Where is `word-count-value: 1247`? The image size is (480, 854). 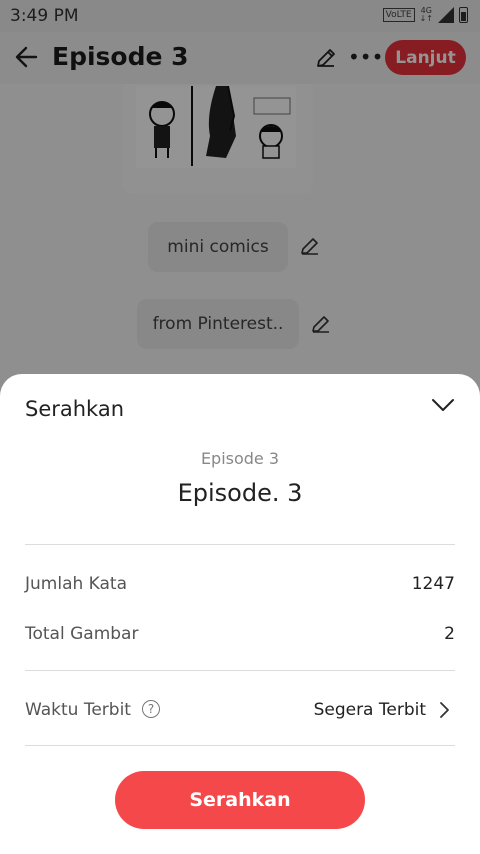
word-count-value: 1247 is located at coordinates (433, 584).